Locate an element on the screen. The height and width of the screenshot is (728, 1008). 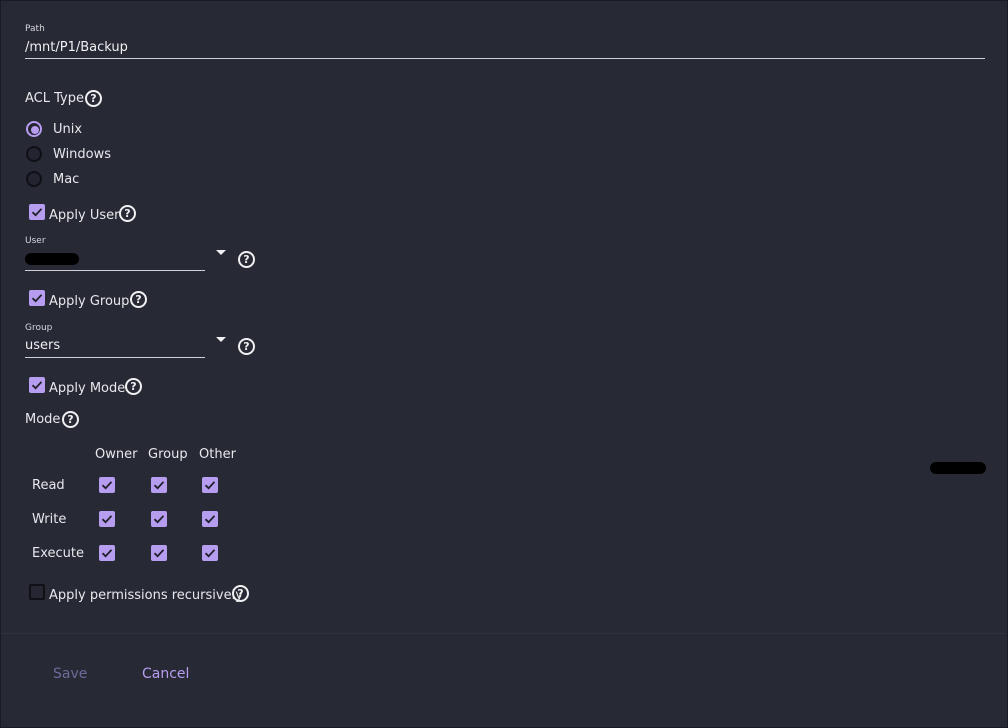
write-group-checkbox is located at coordinates (159, 519).